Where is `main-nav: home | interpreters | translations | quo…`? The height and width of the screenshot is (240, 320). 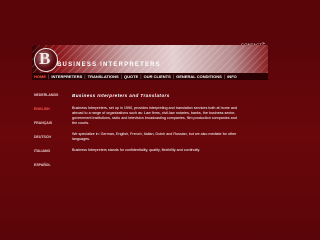 main-nav: home | interpreters | translations | quo… is located at coordinates (150, 76).